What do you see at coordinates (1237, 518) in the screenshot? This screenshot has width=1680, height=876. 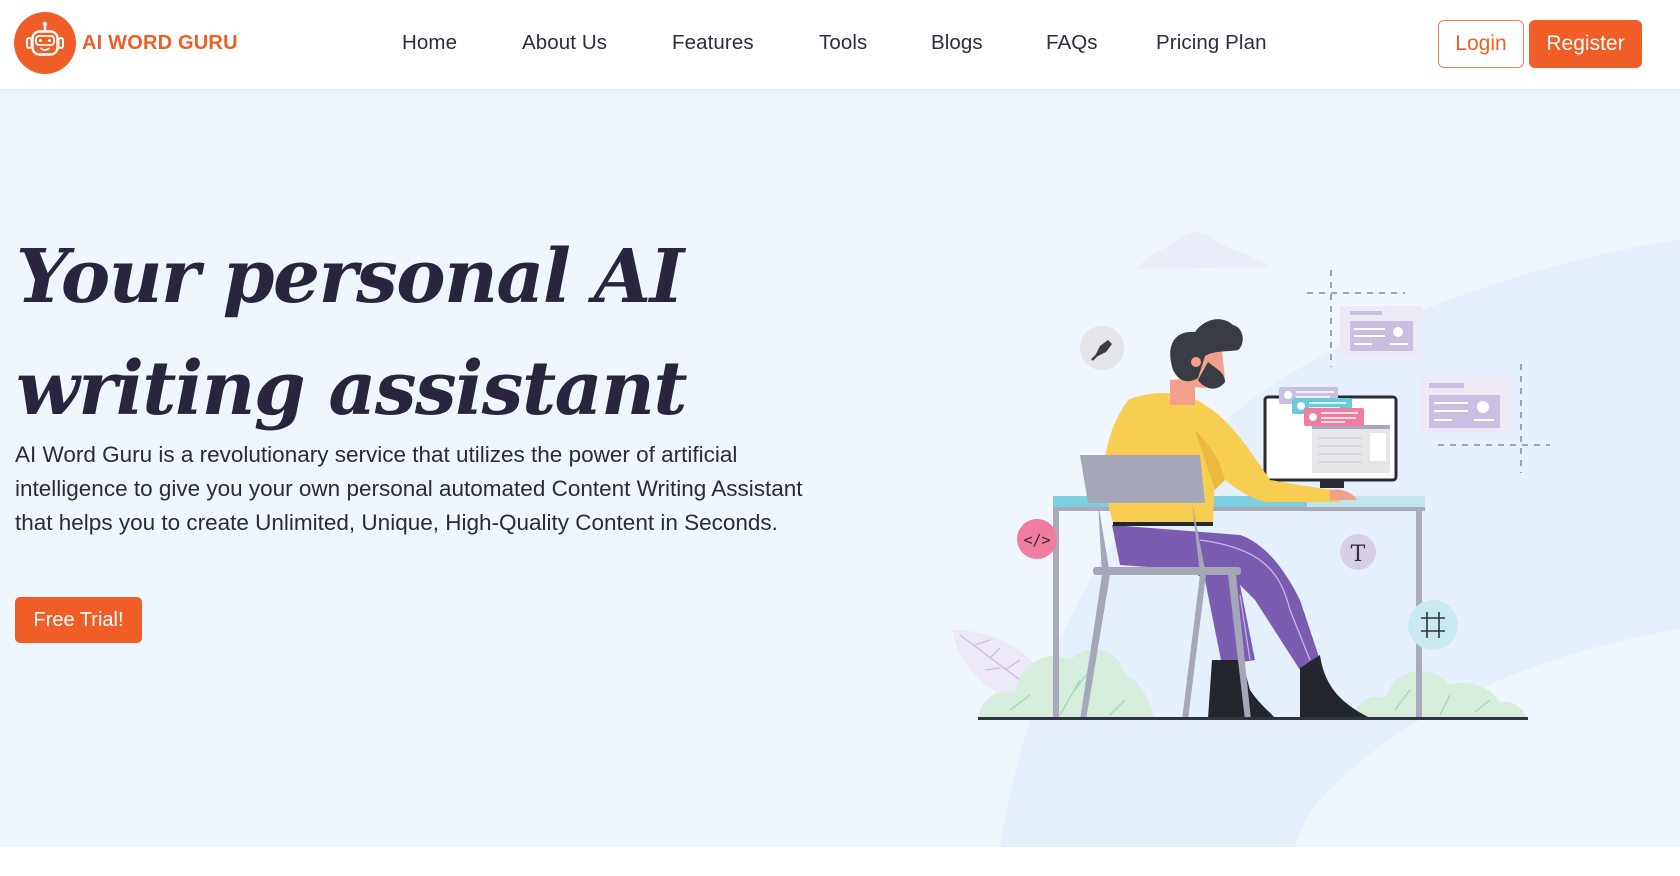 I see `person-figure` at bounding box center [1237, 518].